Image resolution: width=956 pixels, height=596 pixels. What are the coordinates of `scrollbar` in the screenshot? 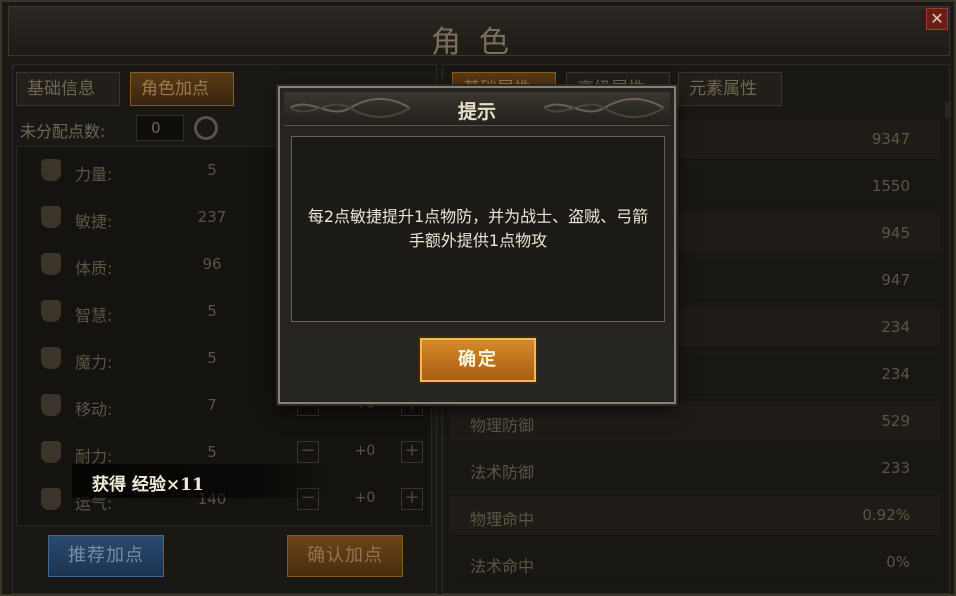 It's located at (948, 110).